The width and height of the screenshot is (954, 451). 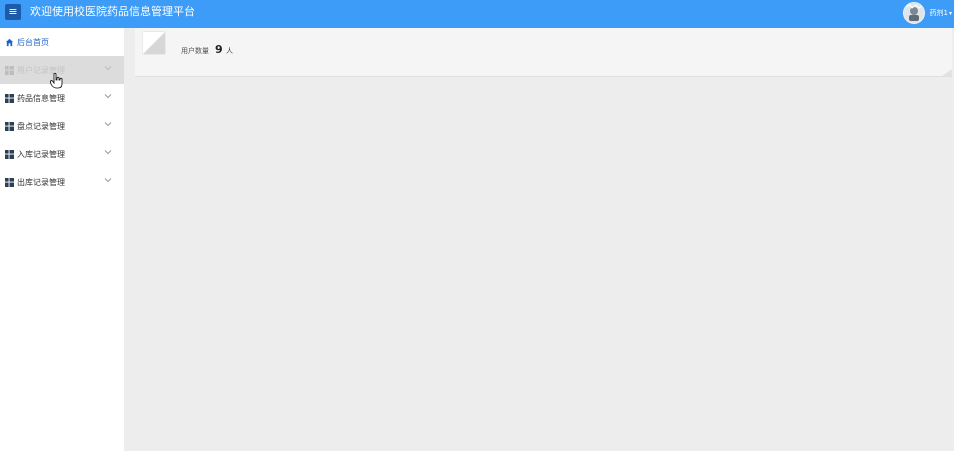 I want to click on sidebar-item-stock-out-records: 出库记录管理, so click(x=62, y=182).